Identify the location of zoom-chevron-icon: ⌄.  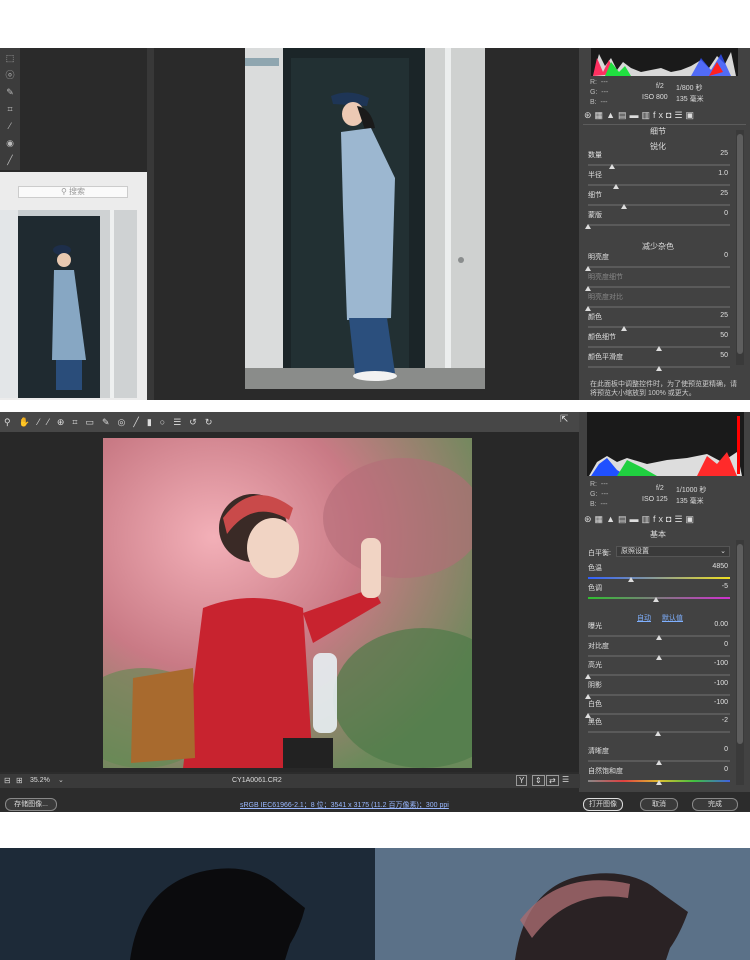
(61, 780).